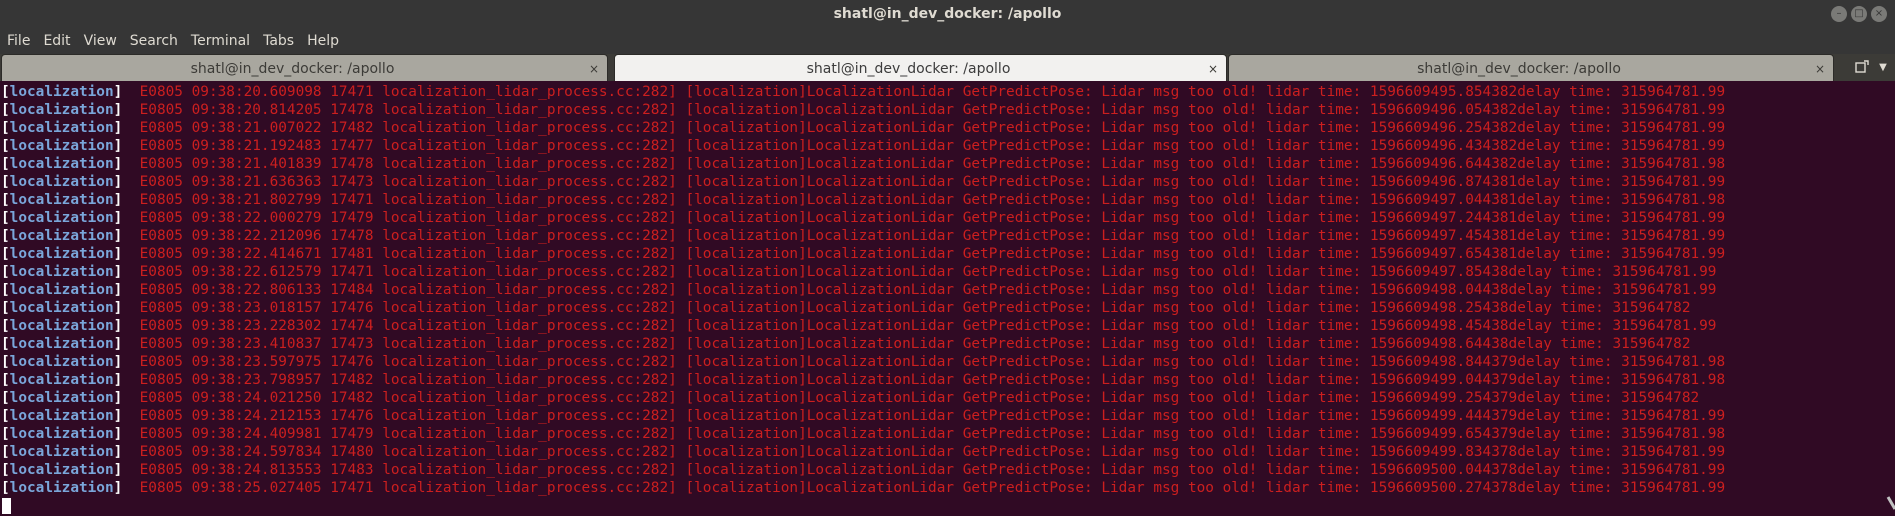 The height and width of the screenshot is (516, 1895). I want to click on tab-menu-button: ▼, so click(1883, 67).